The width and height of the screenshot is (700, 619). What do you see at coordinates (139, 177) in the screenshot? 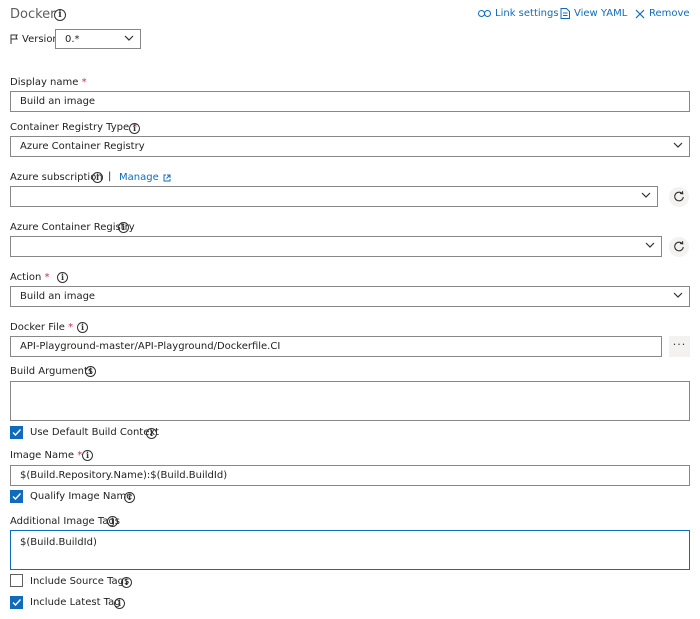
I see `manage-label: Manage` at bounding box center [139, 177].